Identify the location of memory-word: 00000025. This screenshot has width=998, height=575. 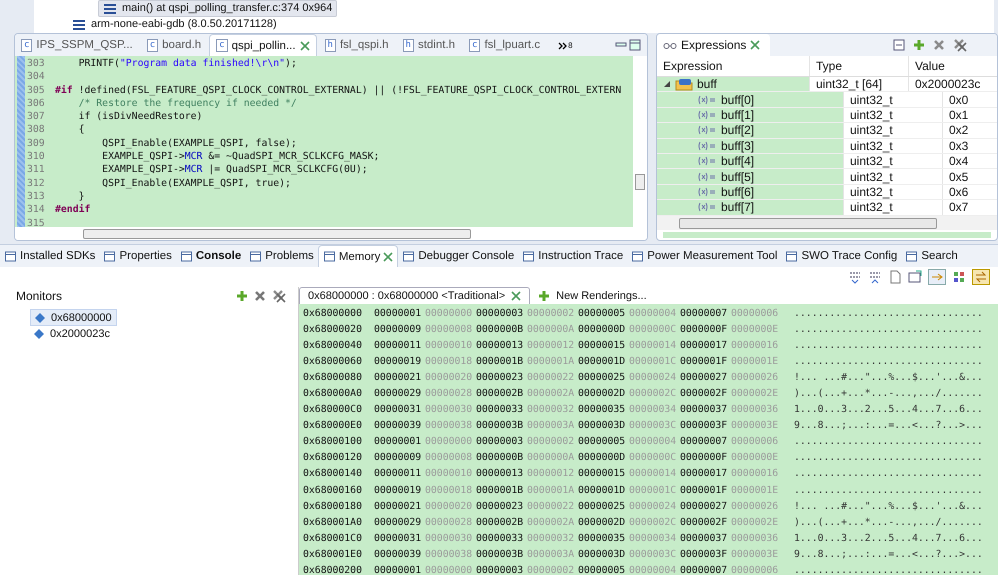
(602, 377).